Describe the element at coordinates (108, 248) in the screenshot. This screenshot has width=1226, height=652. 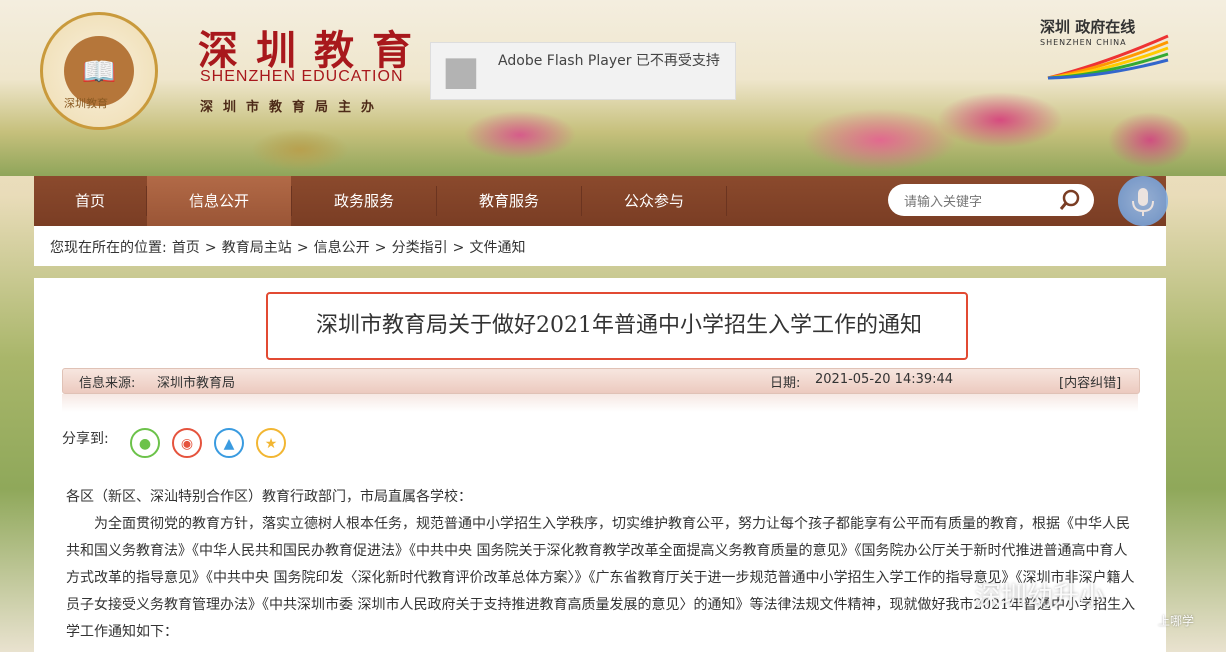
I see `breadcrumb-prefix: 您现在所在的位置:` at that location.